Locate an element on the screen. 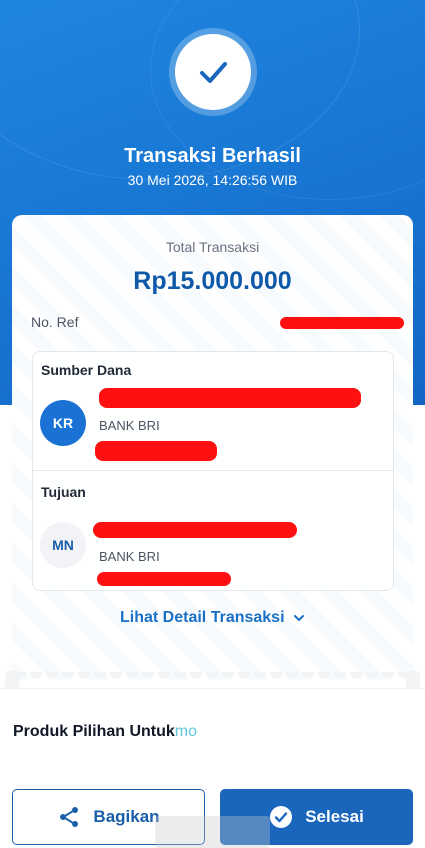  ref-redaction is located at coordinates (342, 323).